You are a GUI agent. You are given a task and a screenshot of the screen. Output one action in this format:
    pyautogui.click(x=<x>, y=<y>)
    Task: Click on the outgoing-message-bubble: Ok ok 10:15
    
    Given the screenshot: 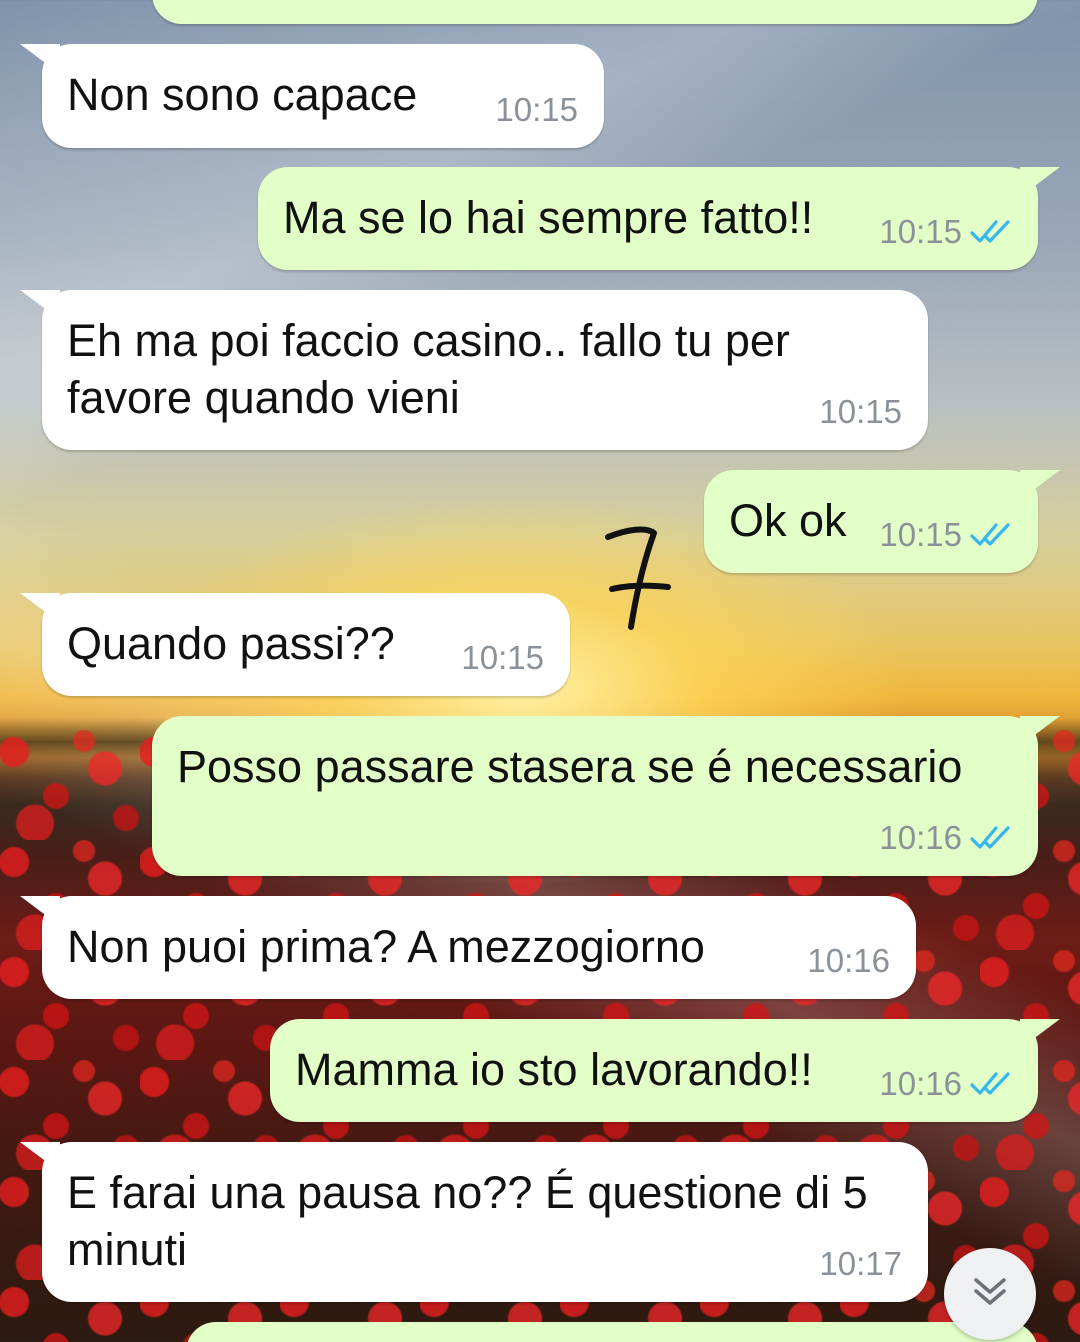 What is the action you would take?
    pyautogui.click(x=882, y=521)
    